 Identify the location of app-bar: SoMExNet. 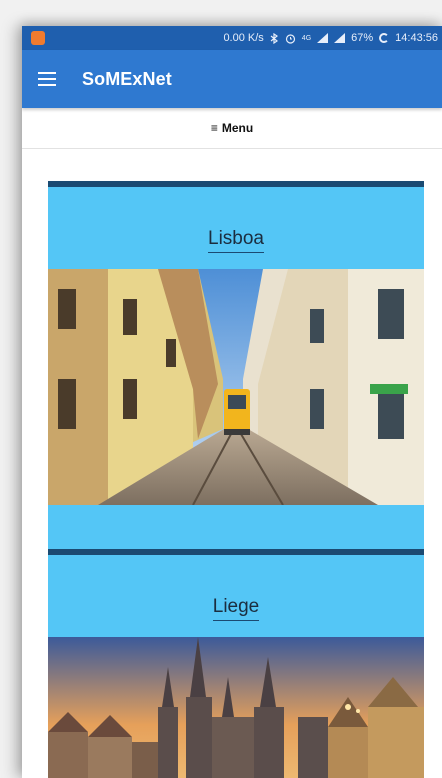
(232, 79).